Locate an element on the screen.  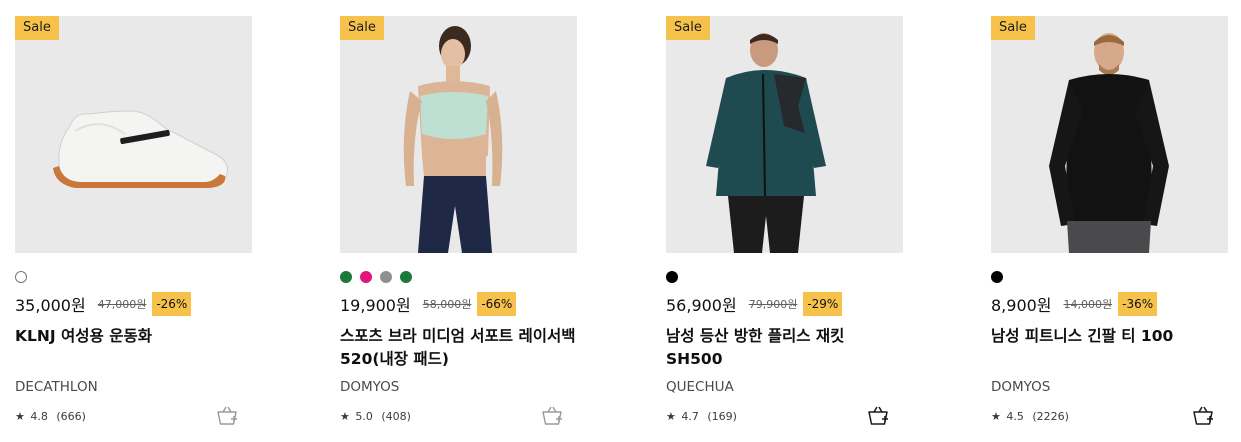
brand-name: DECATHLON is located at coordinates (56, 387).